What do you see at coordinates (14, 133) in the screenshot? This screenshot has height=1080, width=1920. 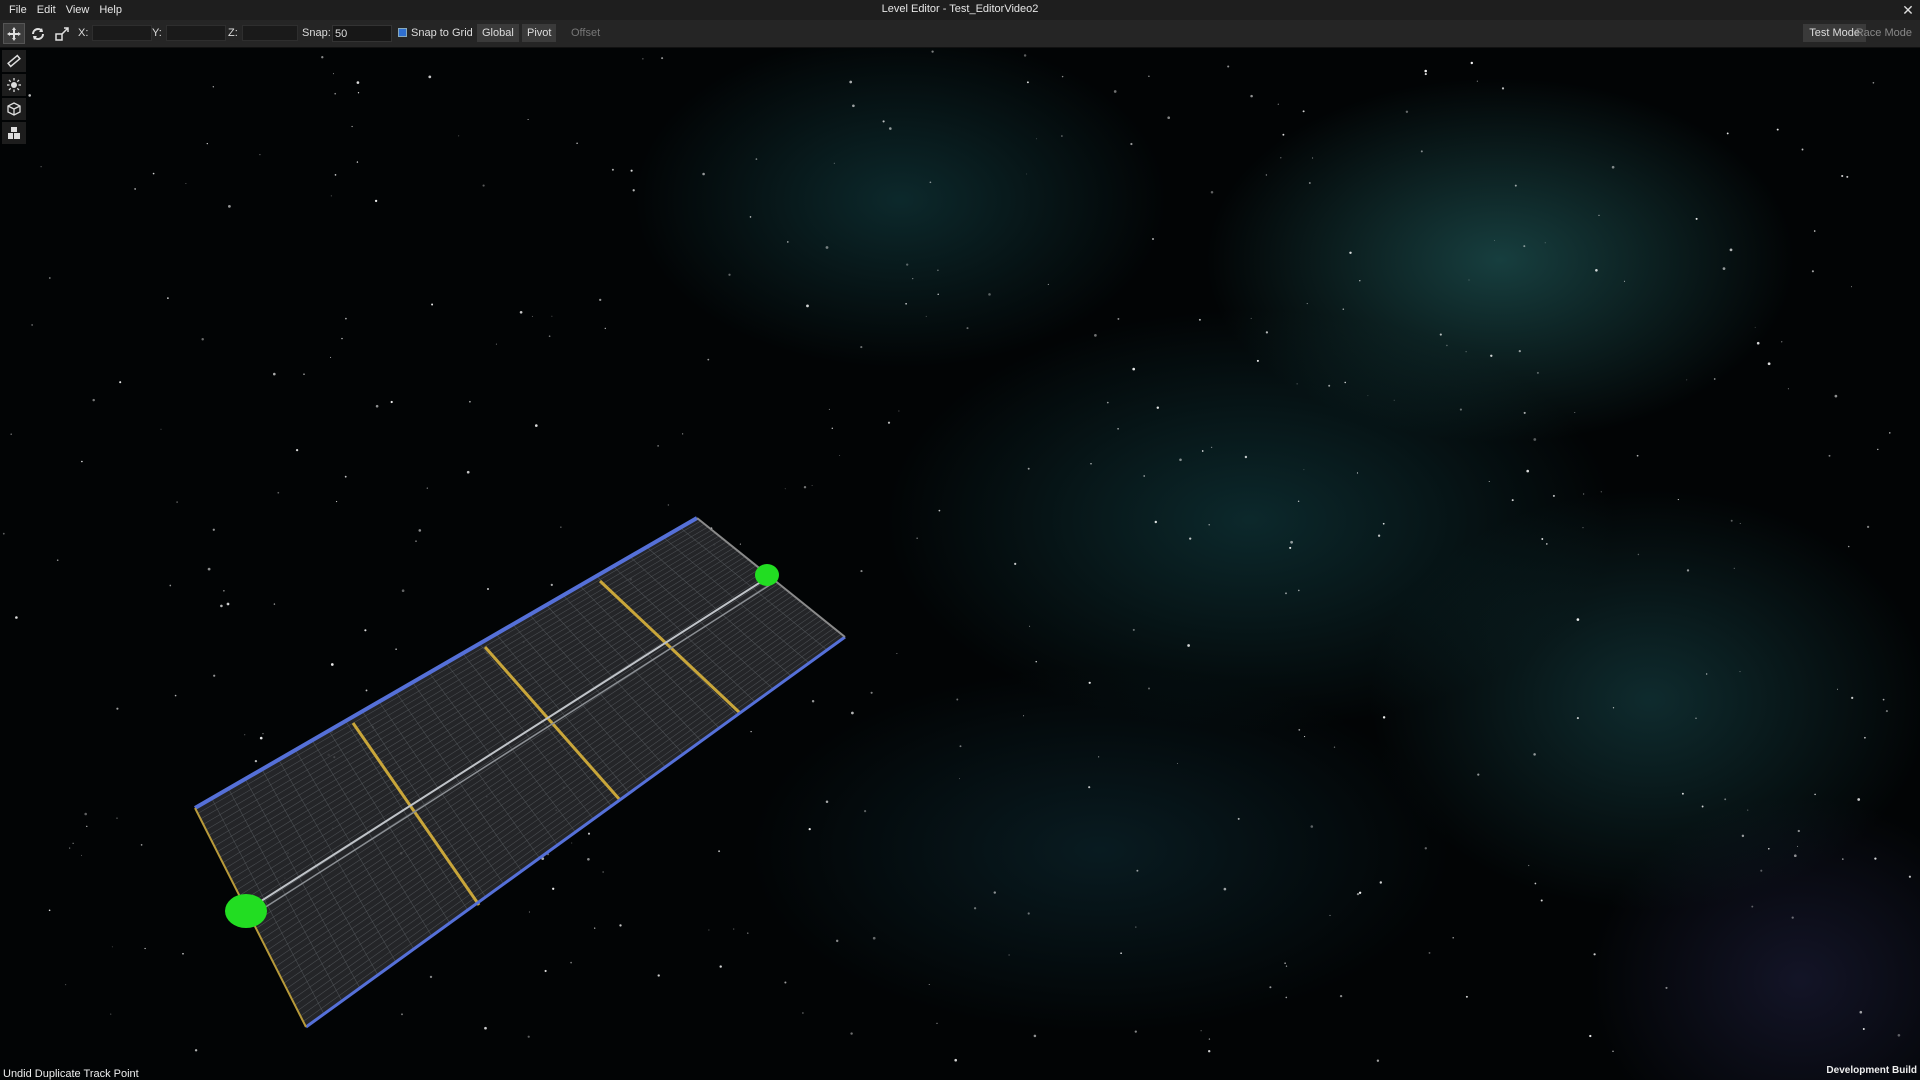 I see `blocks-icon` at bounding box center [14, 133].